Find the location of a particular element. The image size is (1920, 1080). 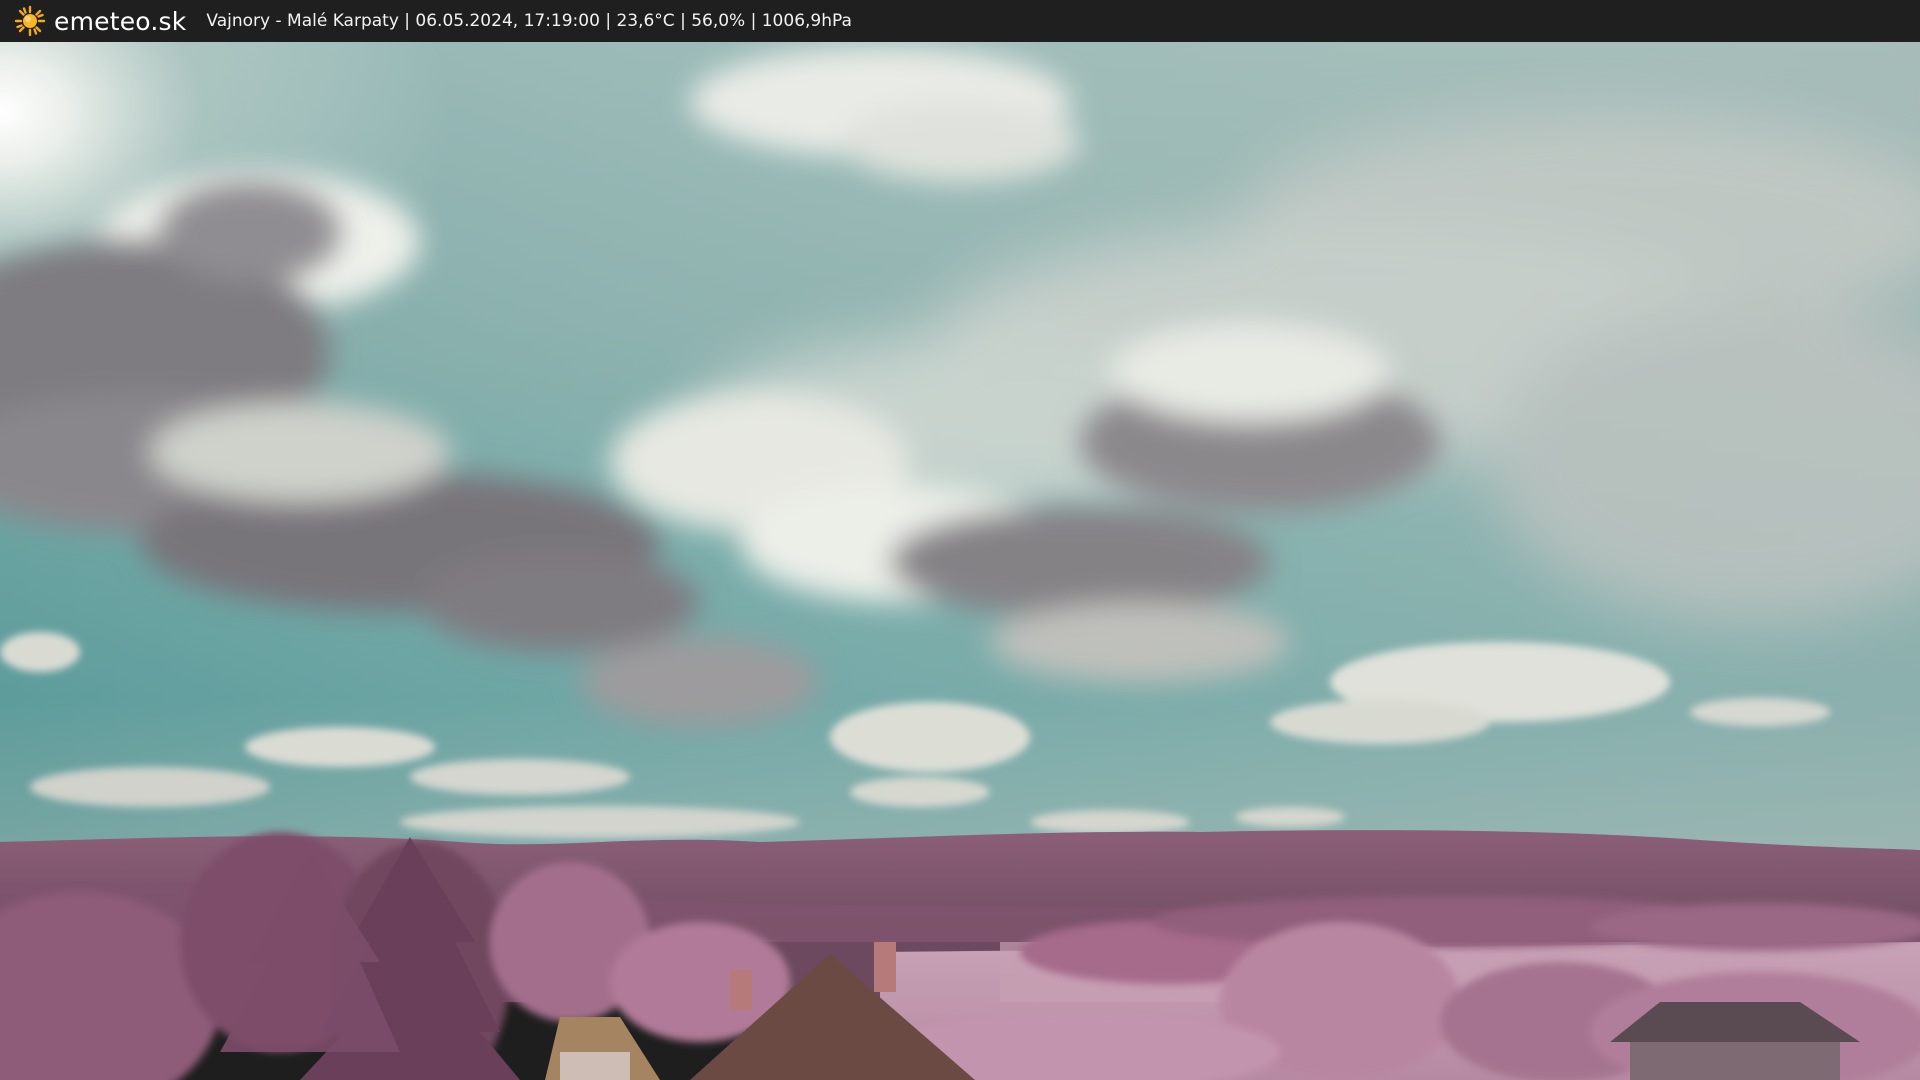

logo-text: emeteo.sk is located at coordinates (120, 21).